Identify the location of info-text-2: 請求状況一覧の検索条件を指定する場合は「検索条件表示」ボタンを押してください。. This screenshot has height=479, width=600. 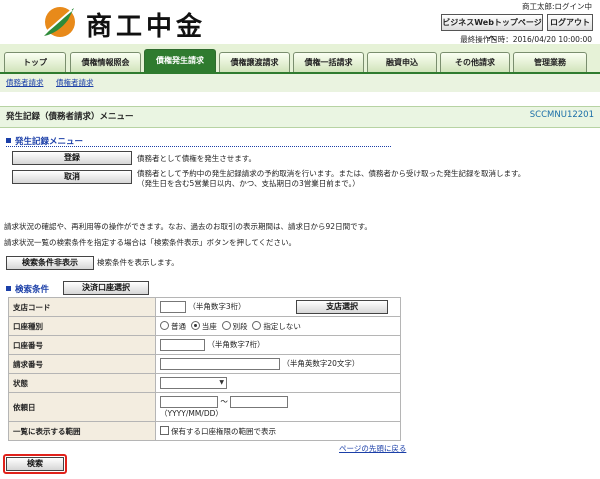
(150, 242).